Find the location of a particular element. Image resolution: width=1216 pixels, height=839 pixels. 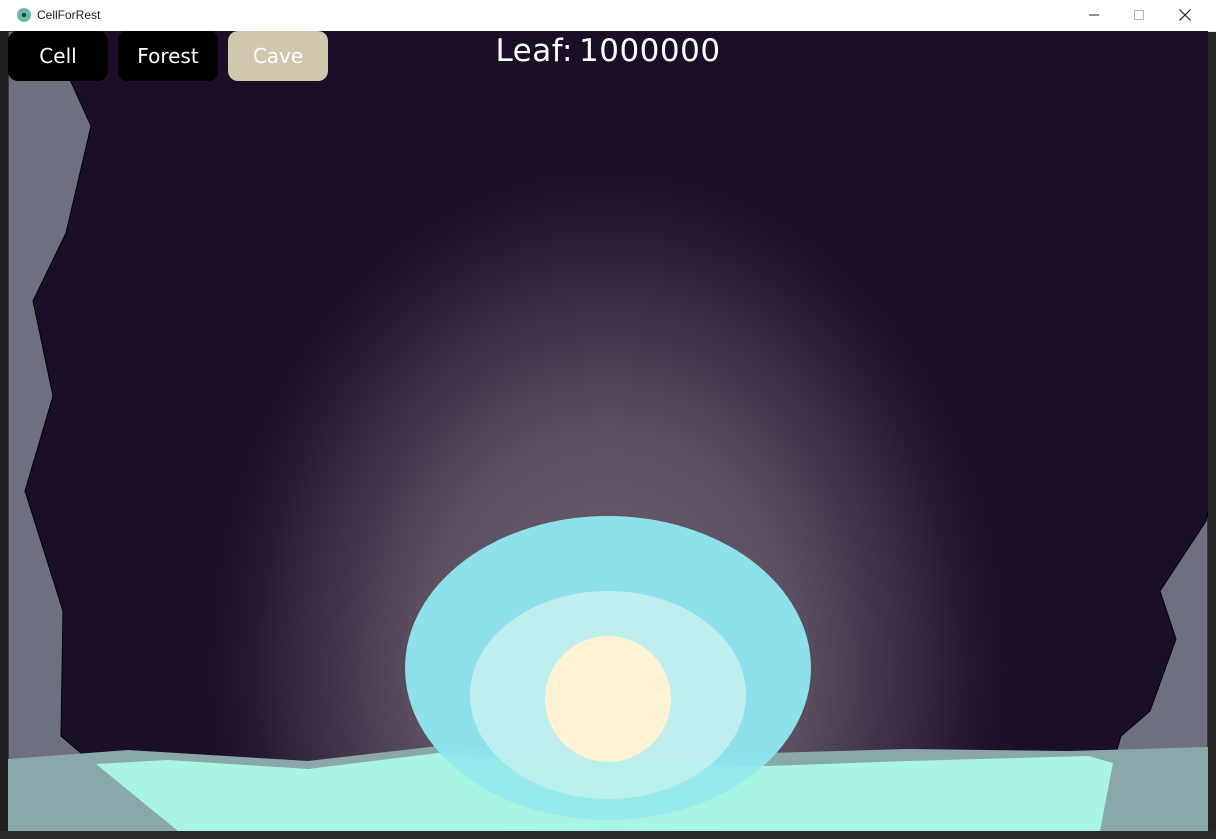

background-editor-strip is located at coordinates (4, 431).